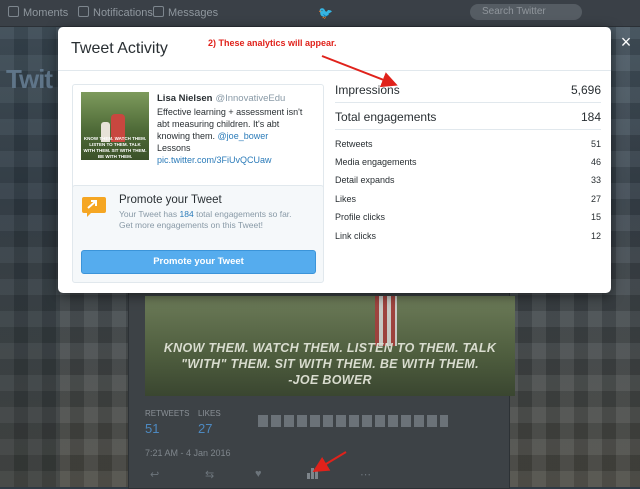  What do you see at coordinates (250, 98) in the screenshot?
I see `author-handle: @InnovativeEdu` at bounding box center [250, 98].